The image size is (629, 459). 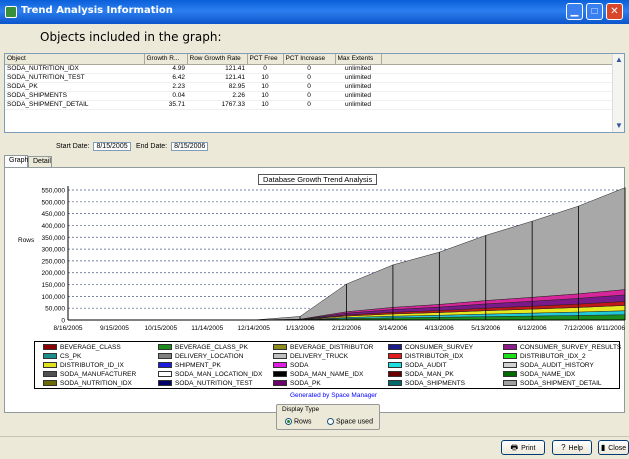 What do you see at coordinates (165, 96) in the screenshot?
I see `table-cell: 0.04` at bounding box center [165, 96].